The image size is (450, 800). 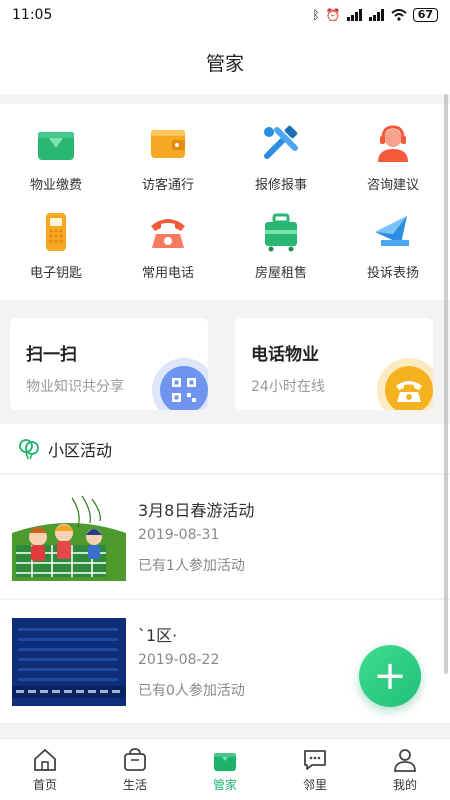 I want to click on telephone-icon, so click(x=168, y=233).